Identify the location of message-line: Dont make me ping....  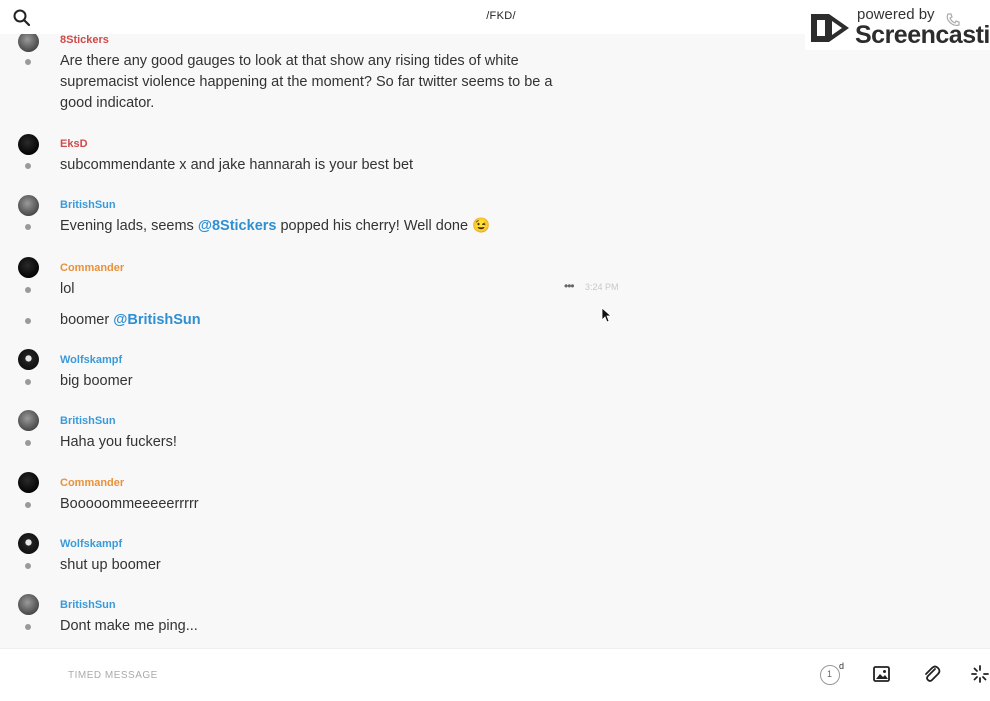
(350, 626).